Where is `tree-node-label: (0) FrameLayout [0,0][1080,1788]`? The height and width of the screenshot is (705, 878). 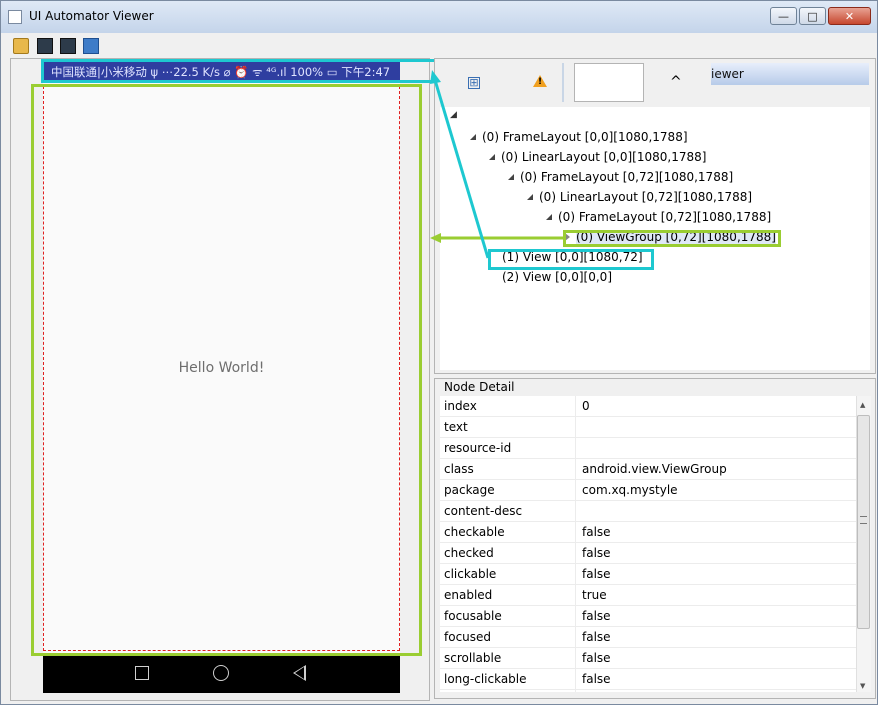
tree-node-label: (0) FrameLayout [0,0][1080,1788] is located at coordinates (585, 137).